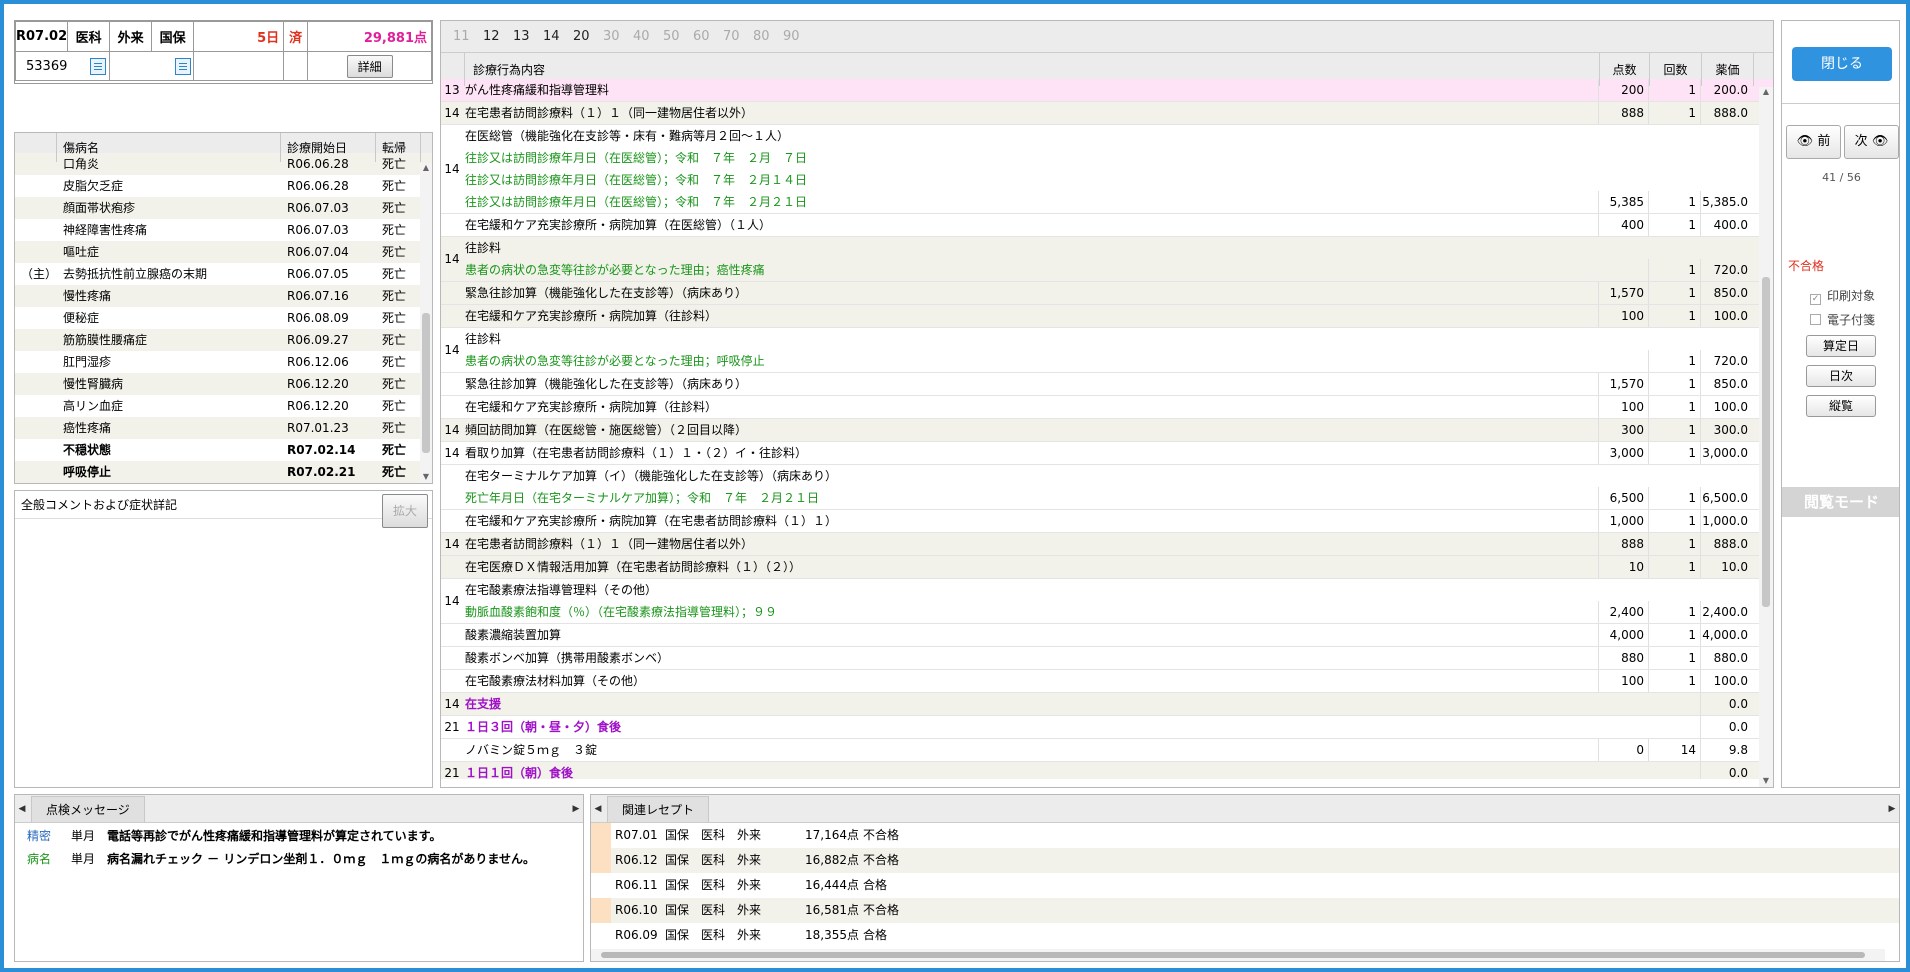 The width and height of the screenshot is (1910, 972). What do you see at coordinates (223, 230) in the screenshot?
I see `disease-row: 神経障害性疼痛 R06.07.03 死亡` at bounding box center [223, 230].